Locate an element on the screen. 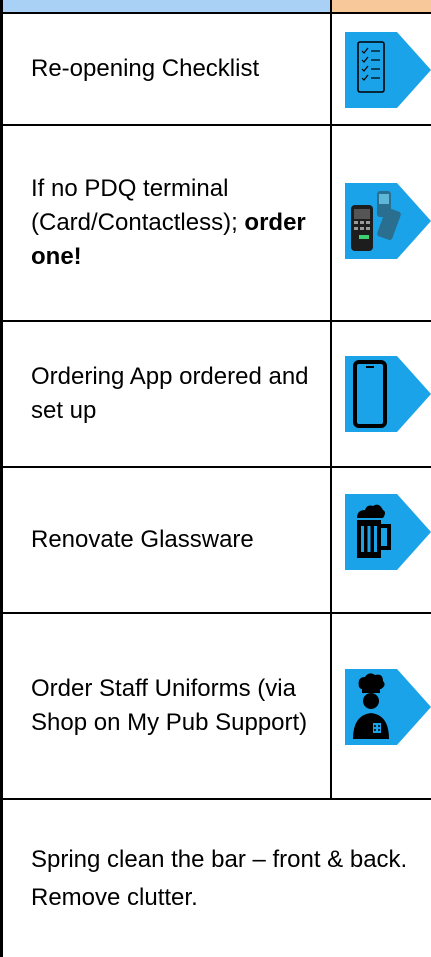 The height and width of the screenshot is (957, 431). header-band is located at coordinates (215, 7).